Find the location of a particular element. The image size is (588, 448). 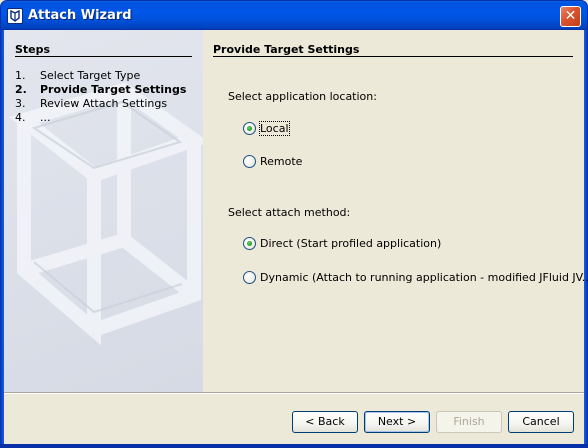

close-icon: ✕ is located at coordinates (570, 16).